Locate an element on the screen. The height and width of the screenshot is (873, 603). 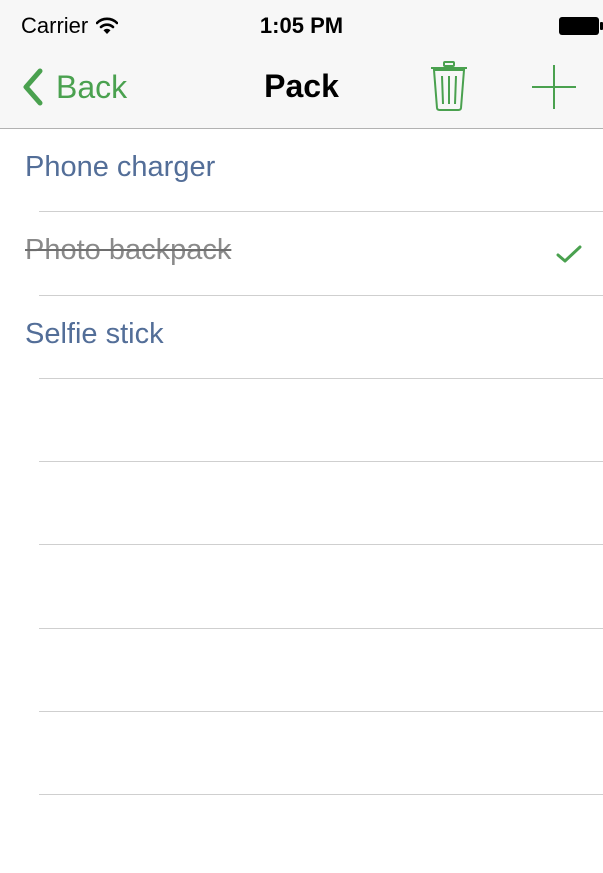
list-item: Selfie stick is located at coordinates (301, 337).